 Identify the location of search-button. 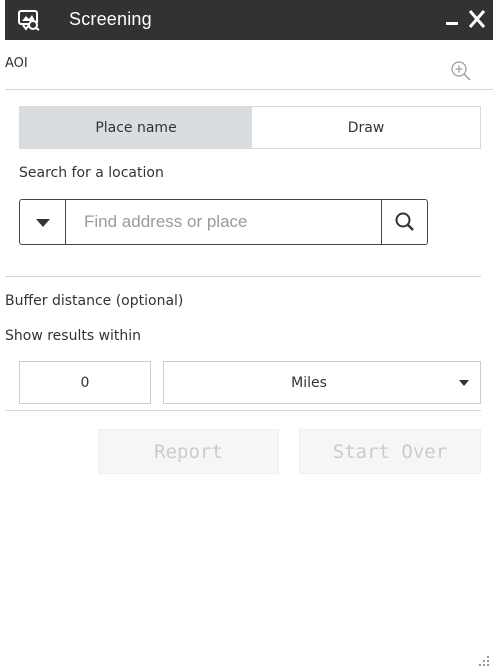
(404, 222).